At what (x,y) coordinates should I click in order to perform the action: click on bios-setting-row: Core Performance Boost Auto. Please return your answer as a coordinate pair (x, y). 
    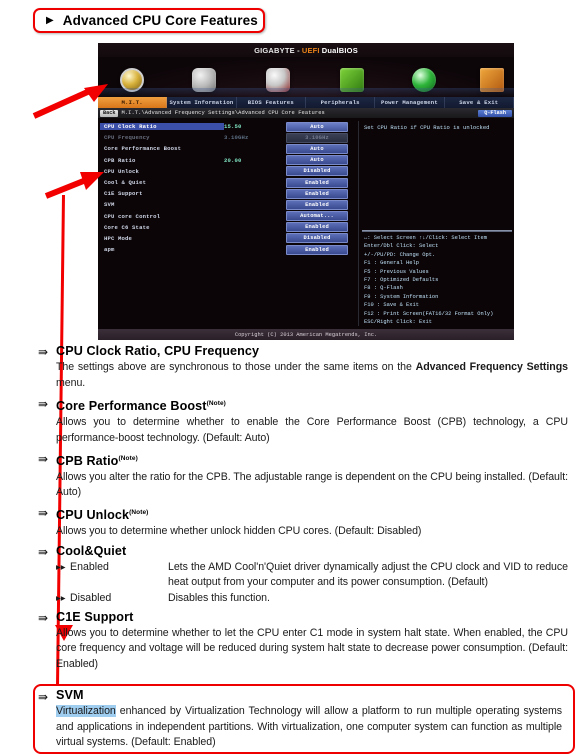
    Looking at the image, I should click on (227, 148).